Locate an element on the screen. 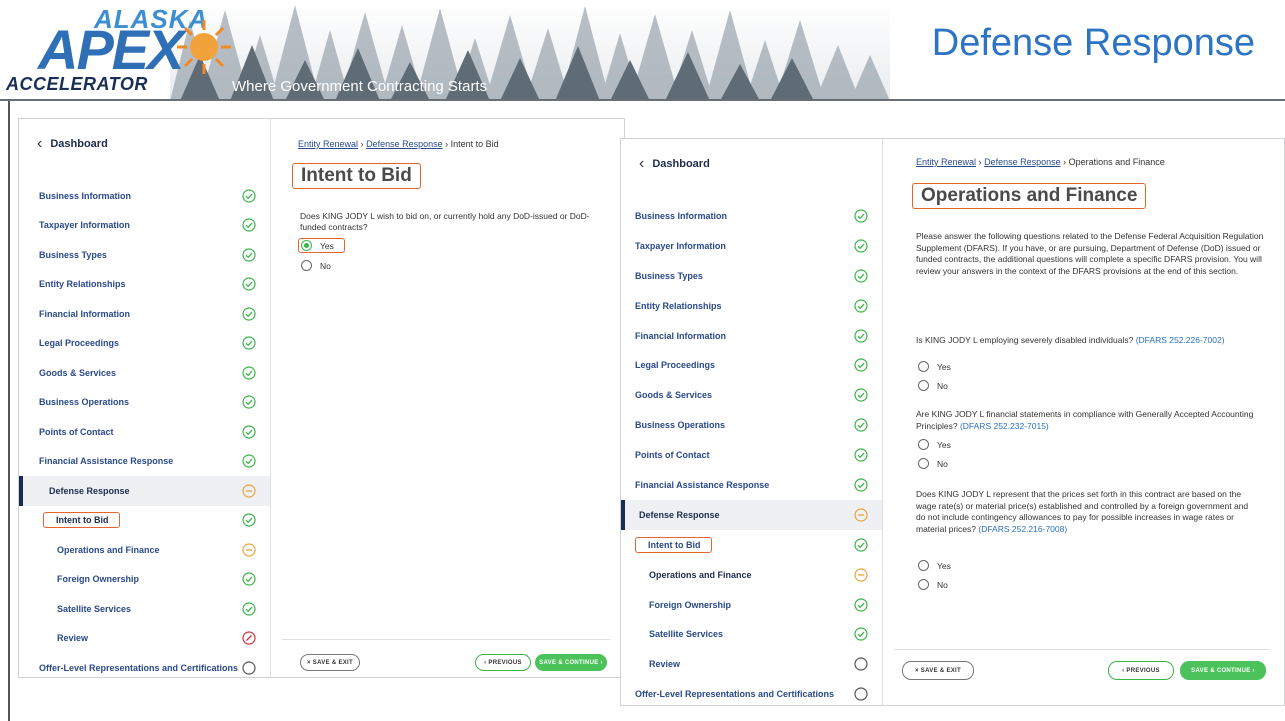 Image resolution: width=1285 pixels, height=721 pixels. tagline: Where Government Contracting Starts is located at coordinates (360, 86).